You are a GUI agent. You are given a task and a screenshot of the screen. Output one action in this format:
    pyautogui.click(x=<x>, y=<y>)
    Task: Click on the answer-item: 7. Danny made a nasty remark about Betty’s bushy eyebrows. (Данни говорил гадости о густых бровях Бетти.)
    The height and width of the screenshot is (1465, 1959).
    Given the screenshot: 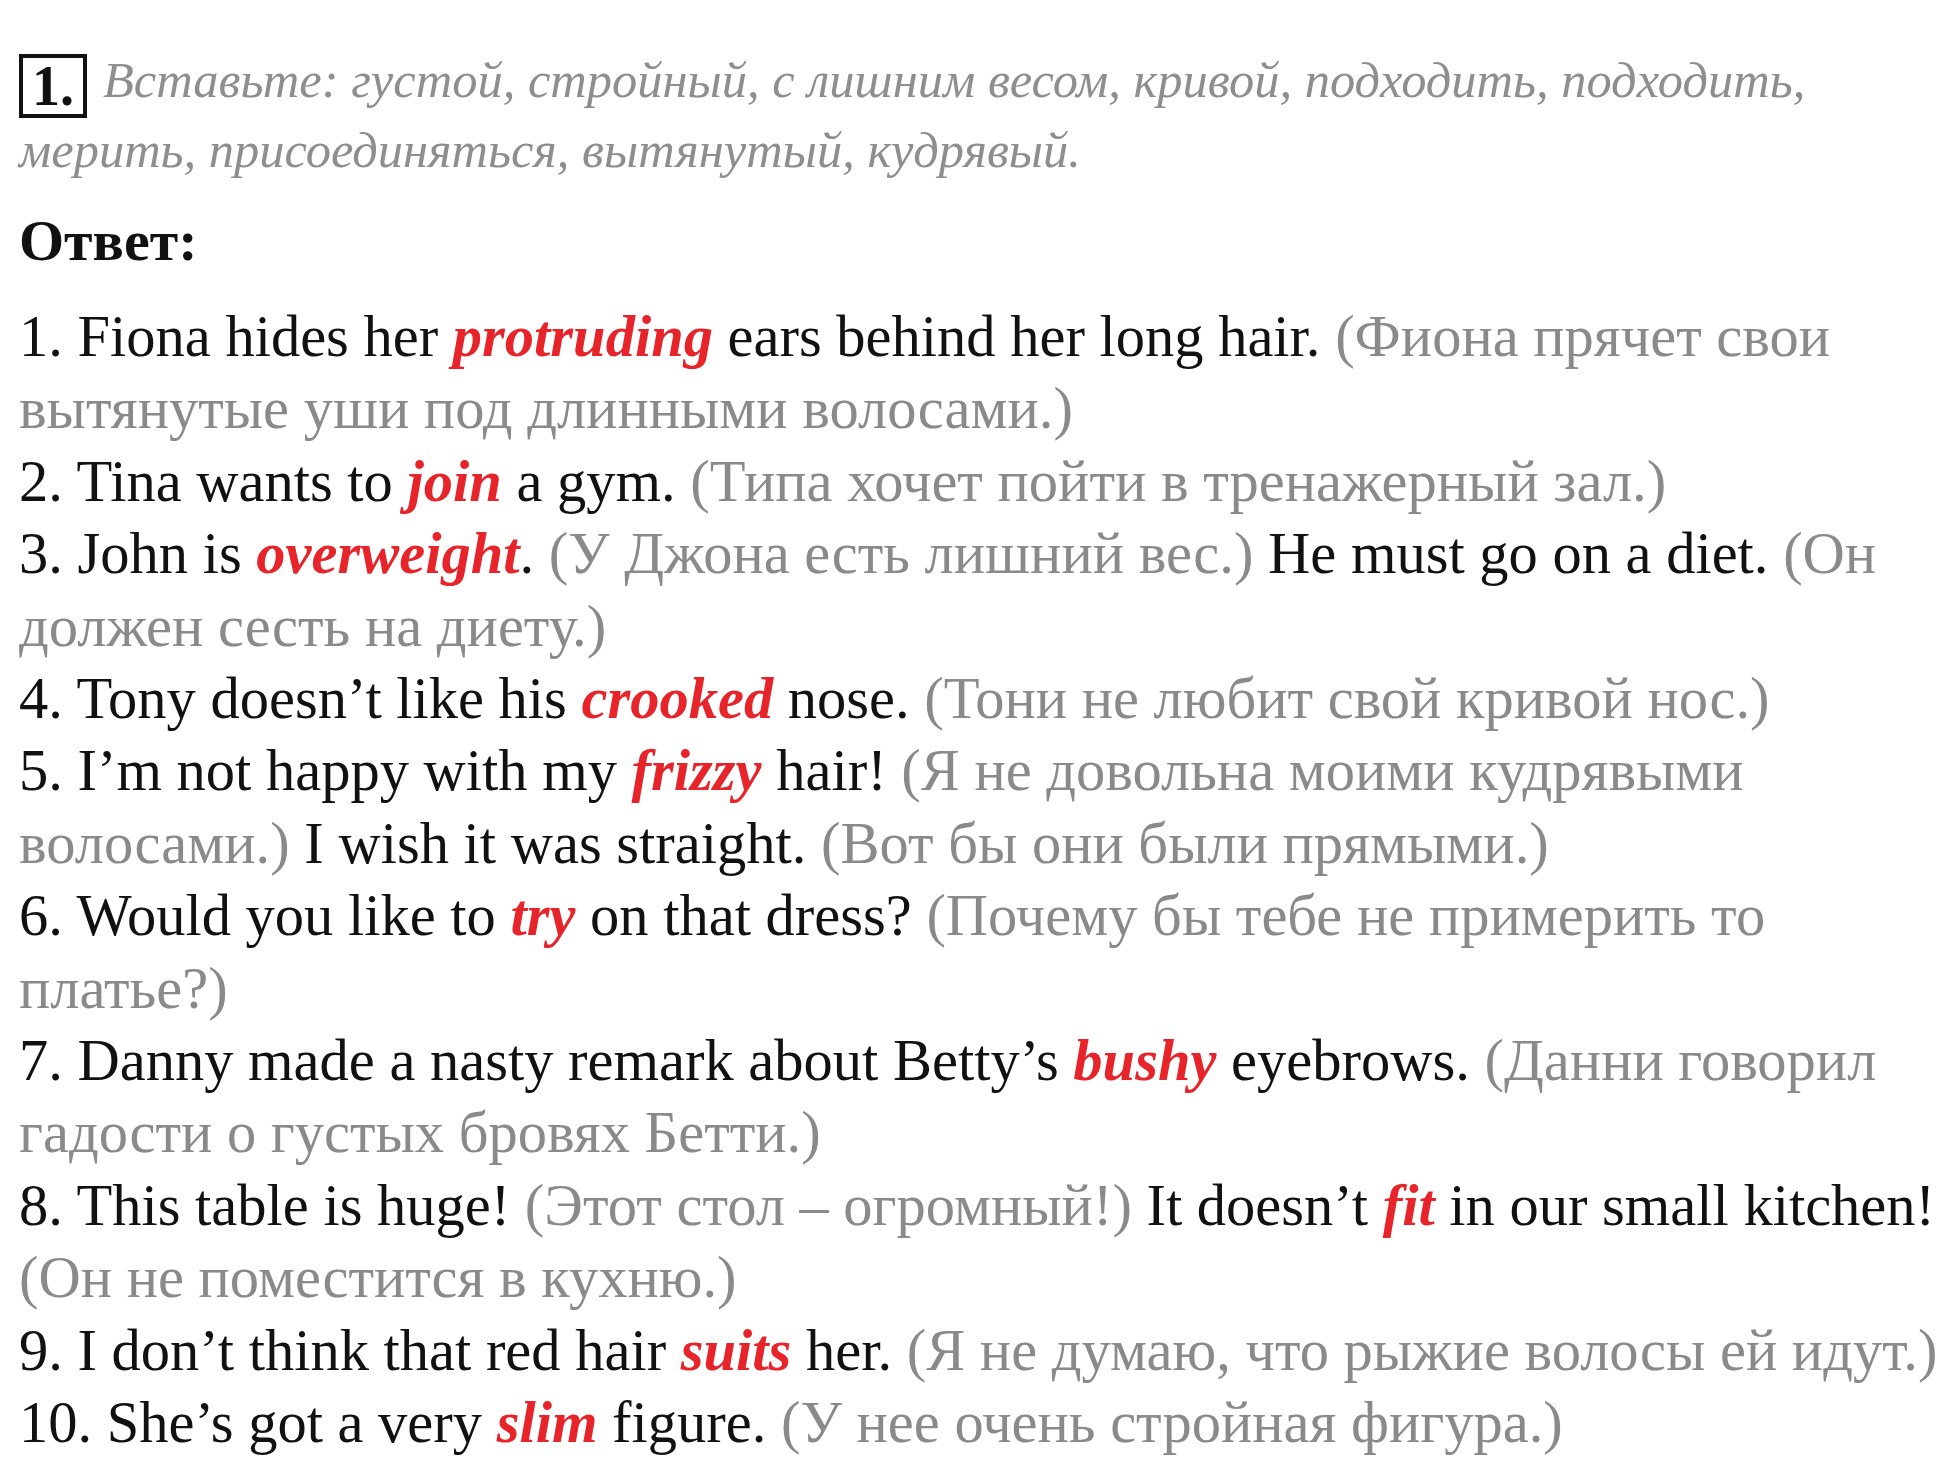 What is the action you would take?
    pyautogui.click(x=948, y=1097)
    